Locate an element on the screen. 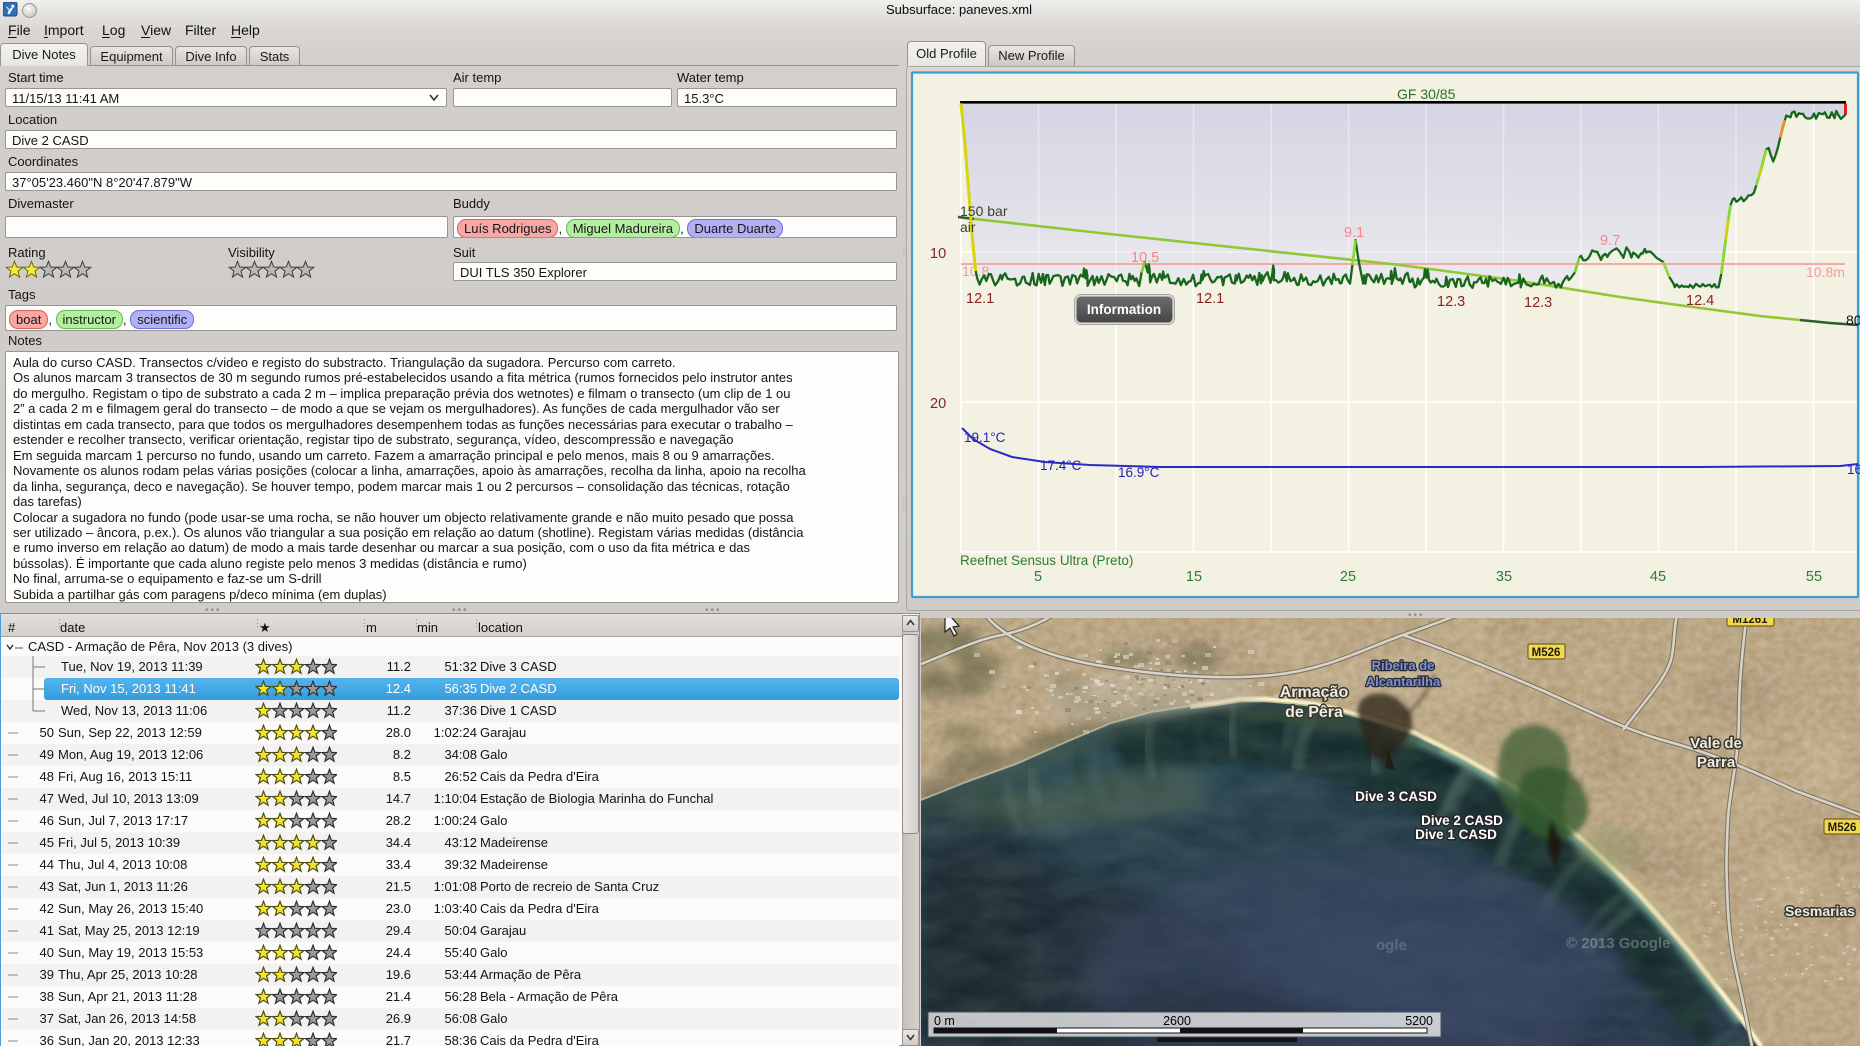 This screenshot has width=1860, height=1046. svg-text: 9.7 is located at coordinates (1610, 241).